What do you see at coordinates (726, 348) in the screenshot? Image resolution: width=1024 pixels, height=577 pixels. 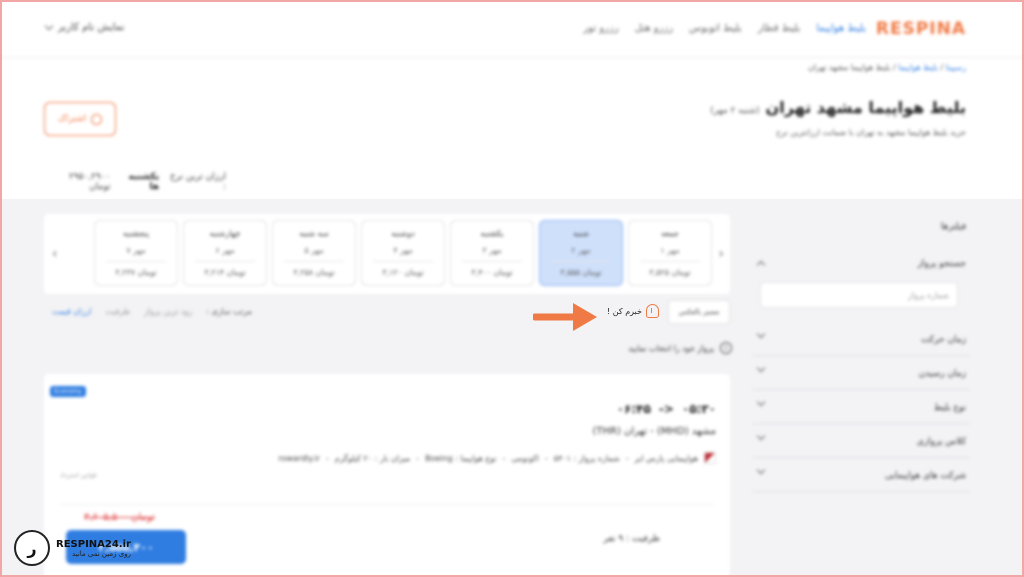 I see `info-icon: i` at bounding box center [726, 348].